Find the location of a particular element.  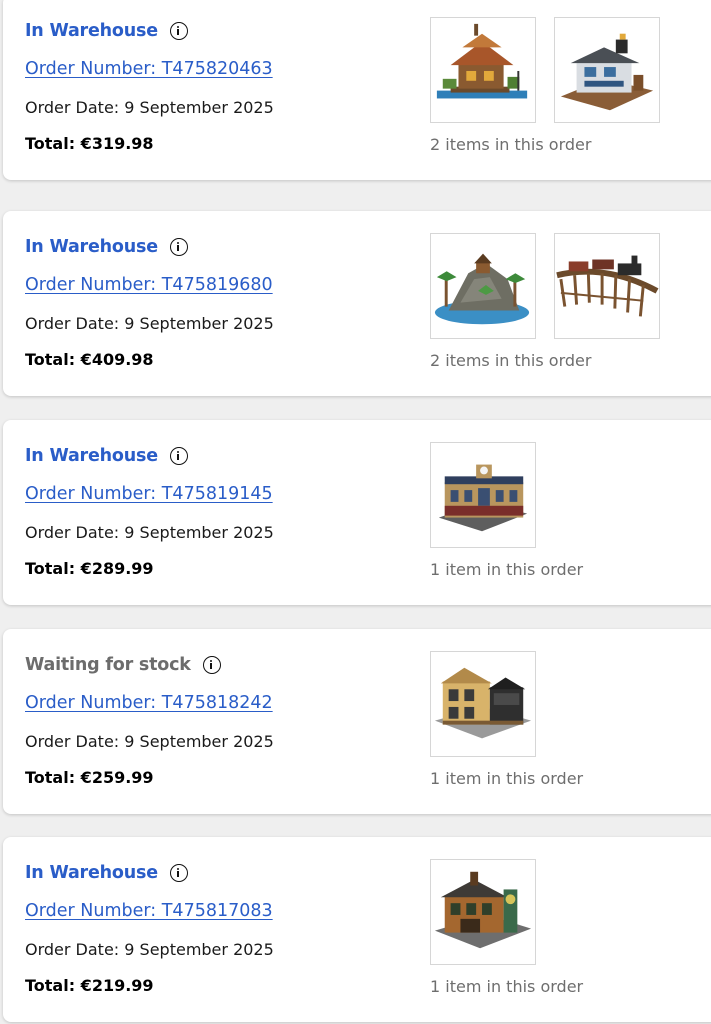

lego-train-trestle-image is located at coordinates (607, 286).